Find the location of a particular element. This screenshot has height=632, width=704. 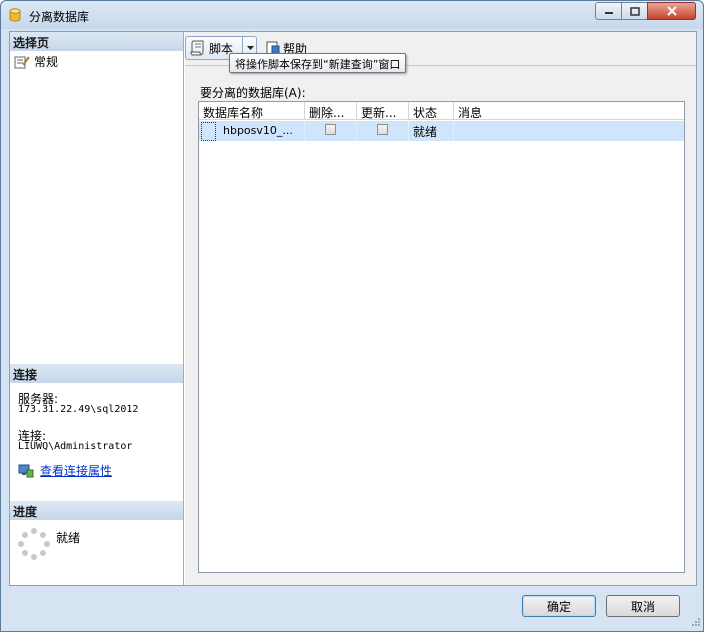

drop-connections-checkbox is located at coordinates (330, 129).